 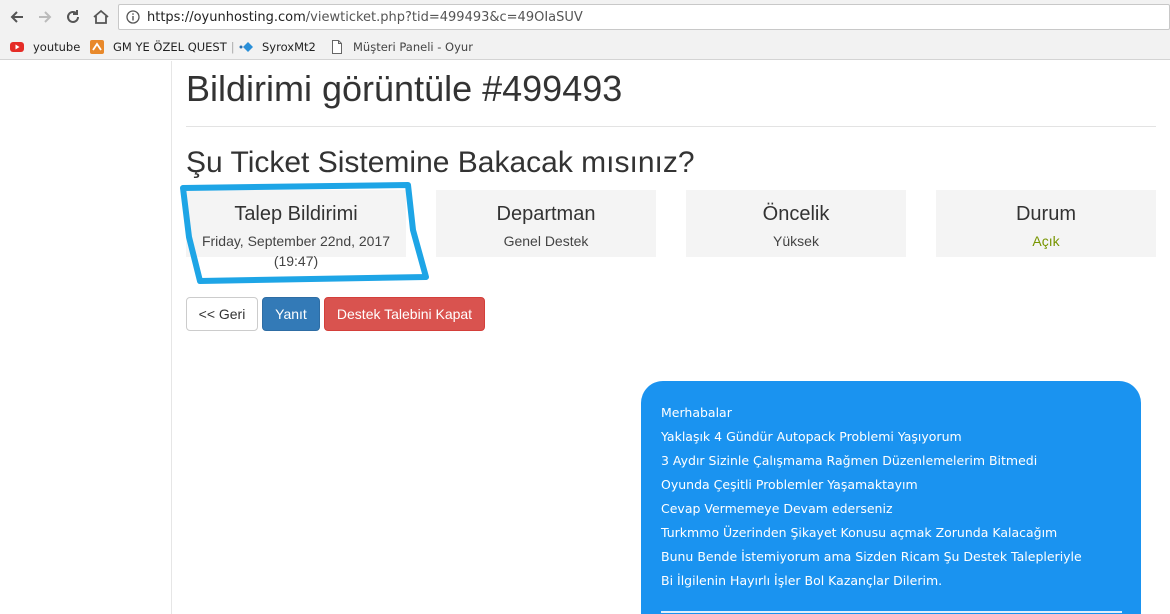 I want to click on info-icon, so click(x=133, y=17).